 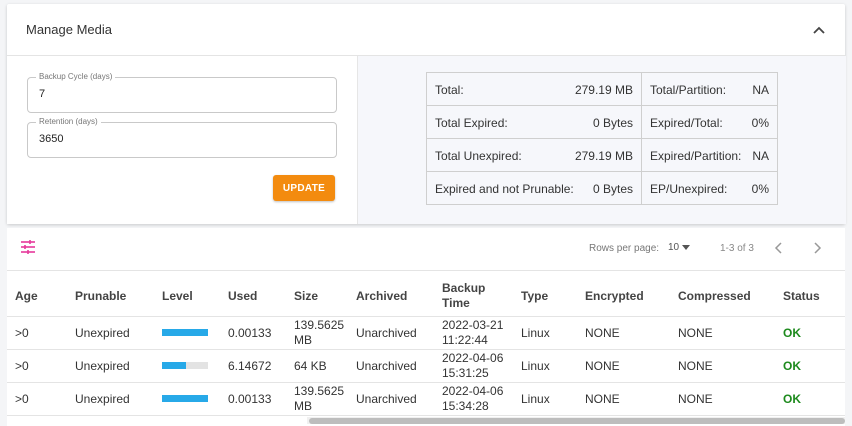 I want to click on table-toolbar: Rows per page: 10 1-3 of 3, so click(x=426, y=249).